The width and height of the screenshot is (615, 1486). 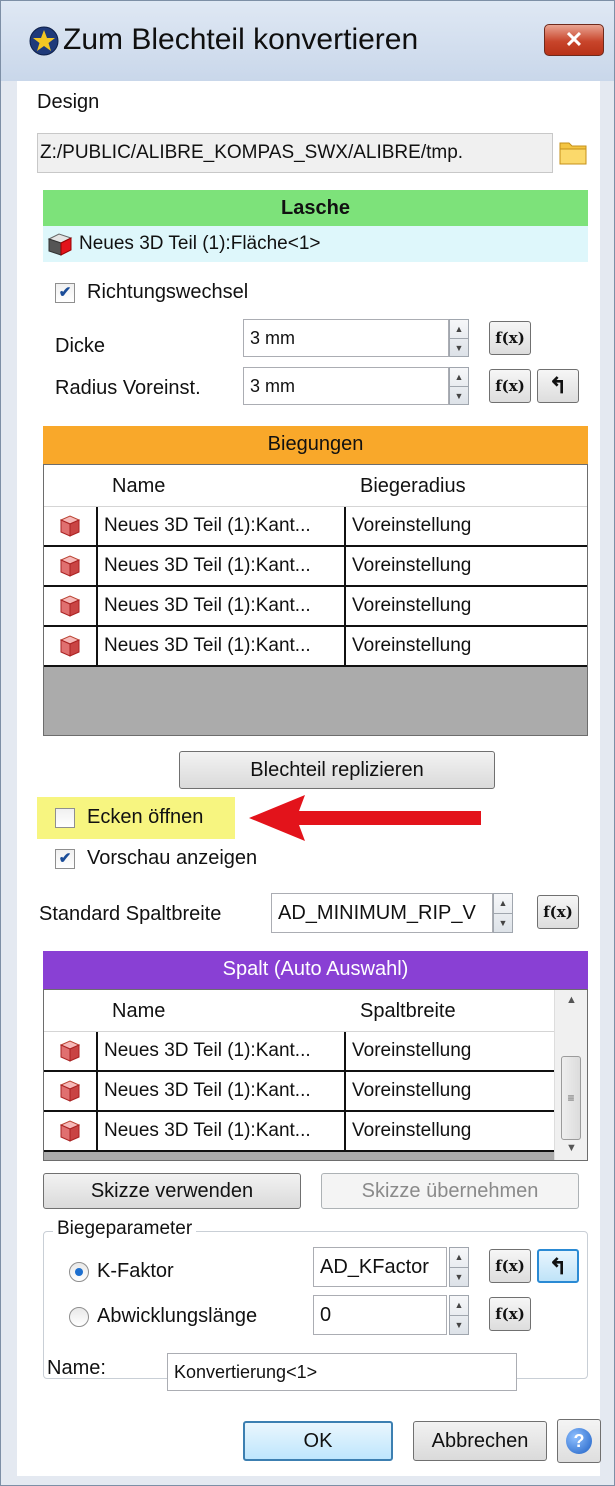 What do you see at coordinates (168, 292) in the screenshot?
I see `richtungswechsel-label: Richtungswechsel` at bounding box center [168, 292].